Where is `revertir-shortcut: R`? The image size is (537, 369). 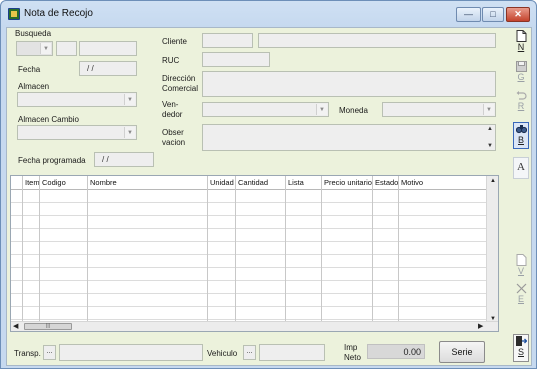
revertir-shortcut: R is located at coordinates (521, 106).